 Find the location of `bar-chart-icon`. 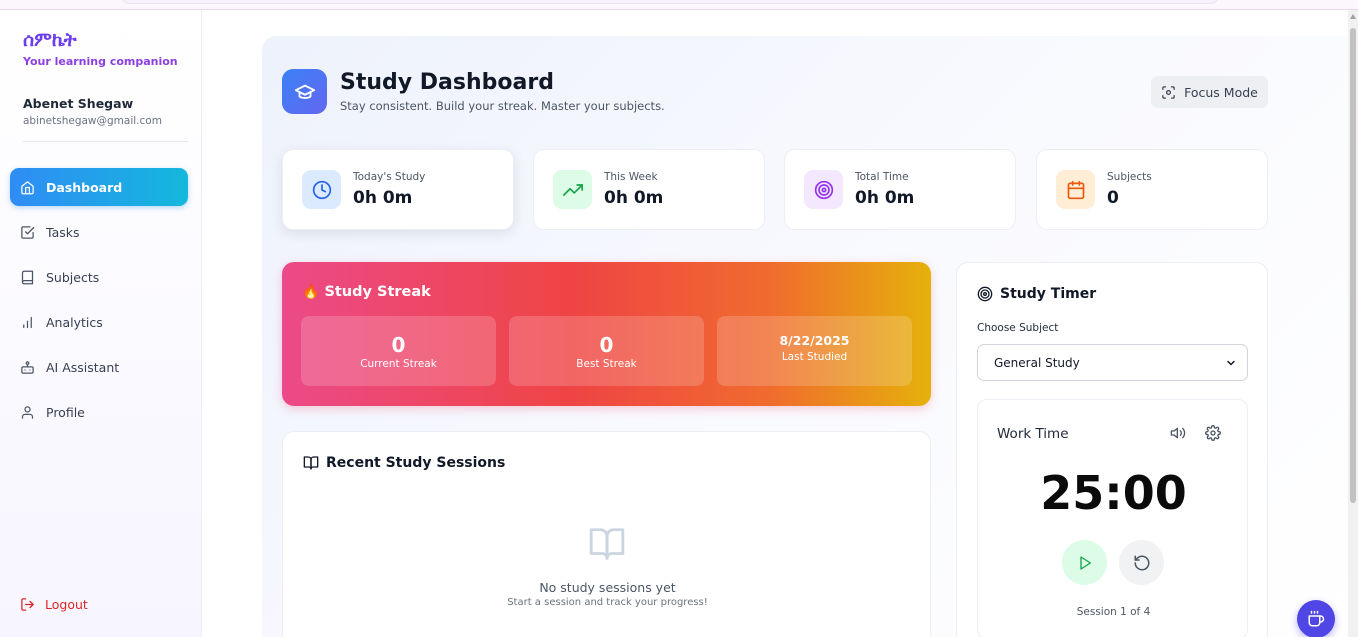

bar-chart-icon is located at coordinates (27, 322).